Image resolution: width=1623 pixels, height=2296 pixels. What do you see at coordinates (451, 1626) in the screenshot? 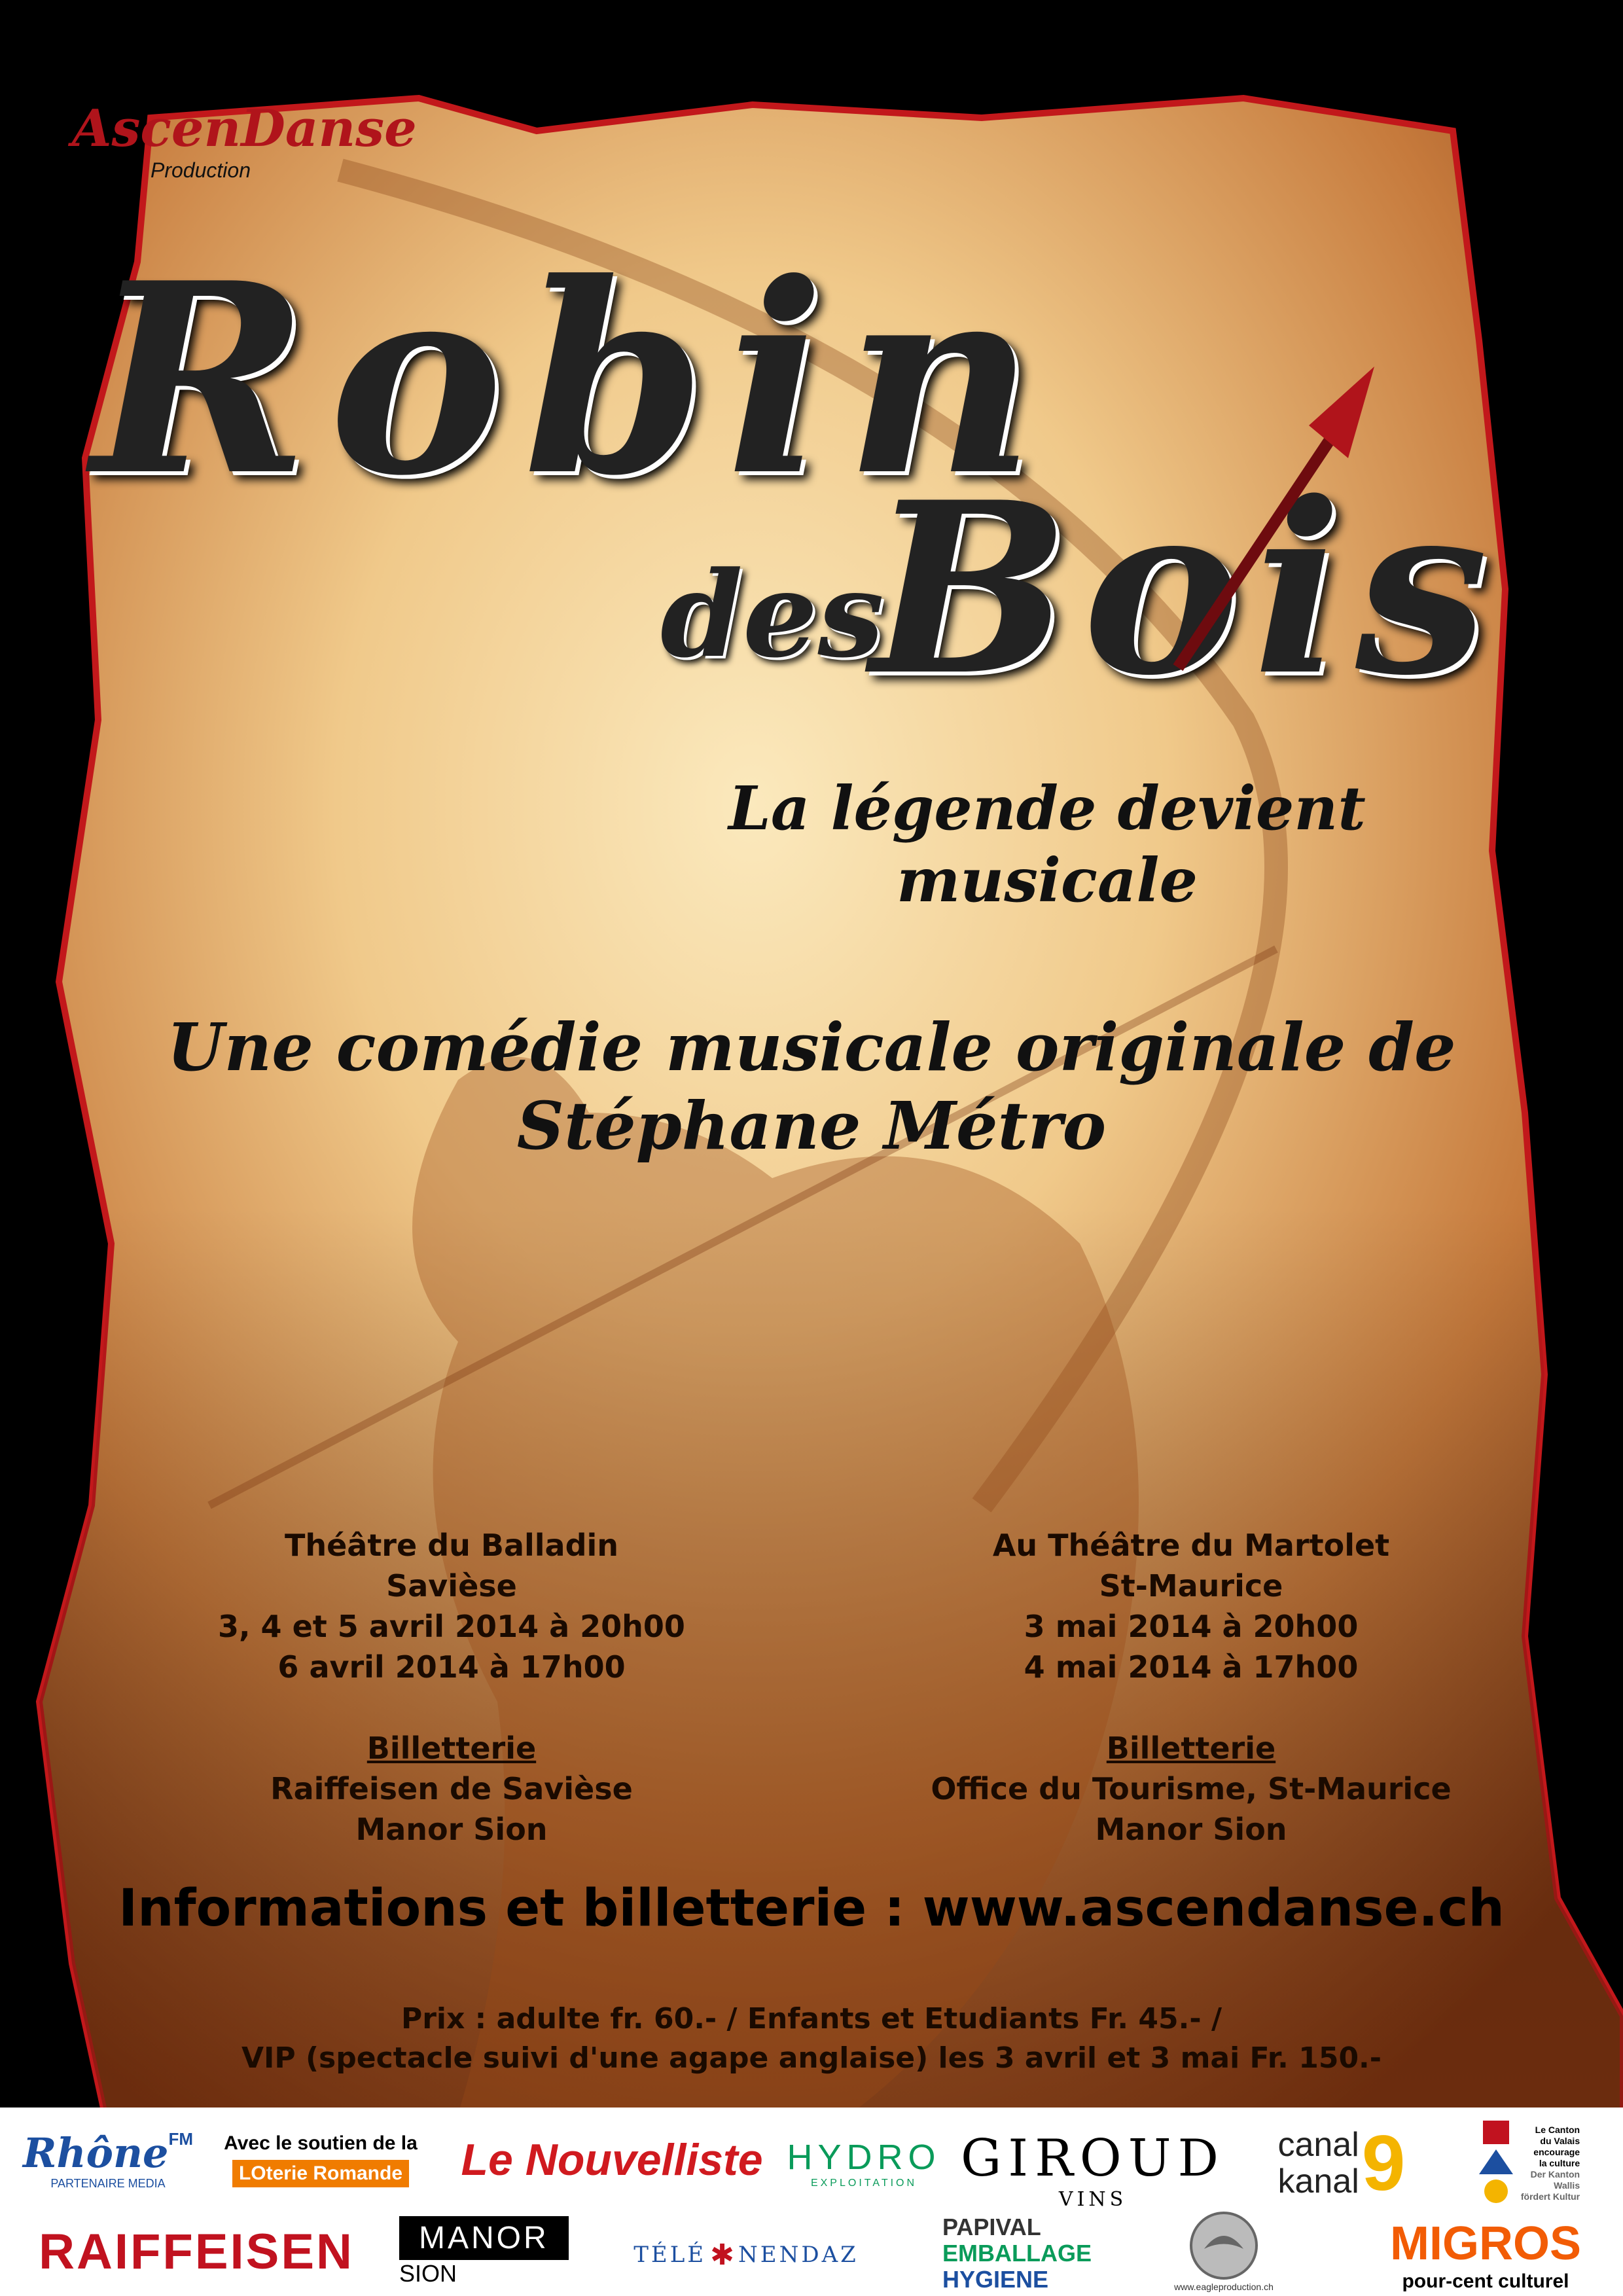
I see `venue-left-date1: 3, 4 et 5 avril 2014 à 20h00` at bounding box center [451, 1626].